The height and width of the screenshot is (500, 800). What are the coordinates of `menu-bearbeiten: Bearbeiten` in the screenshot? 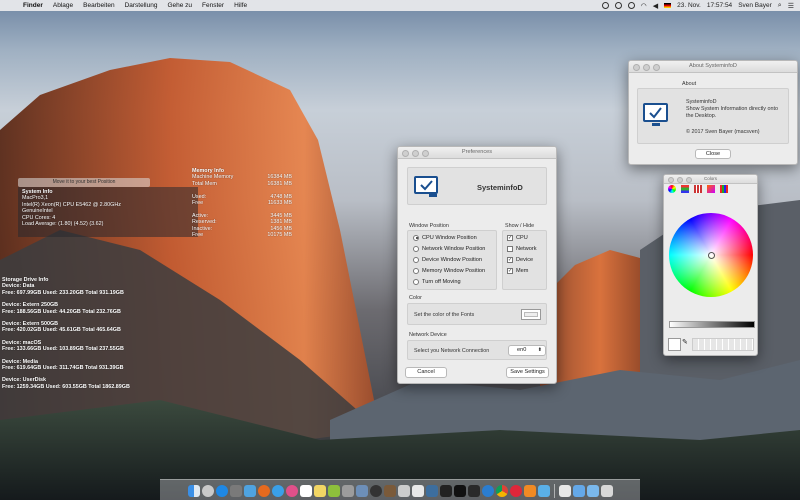 It's located at (98, 5).